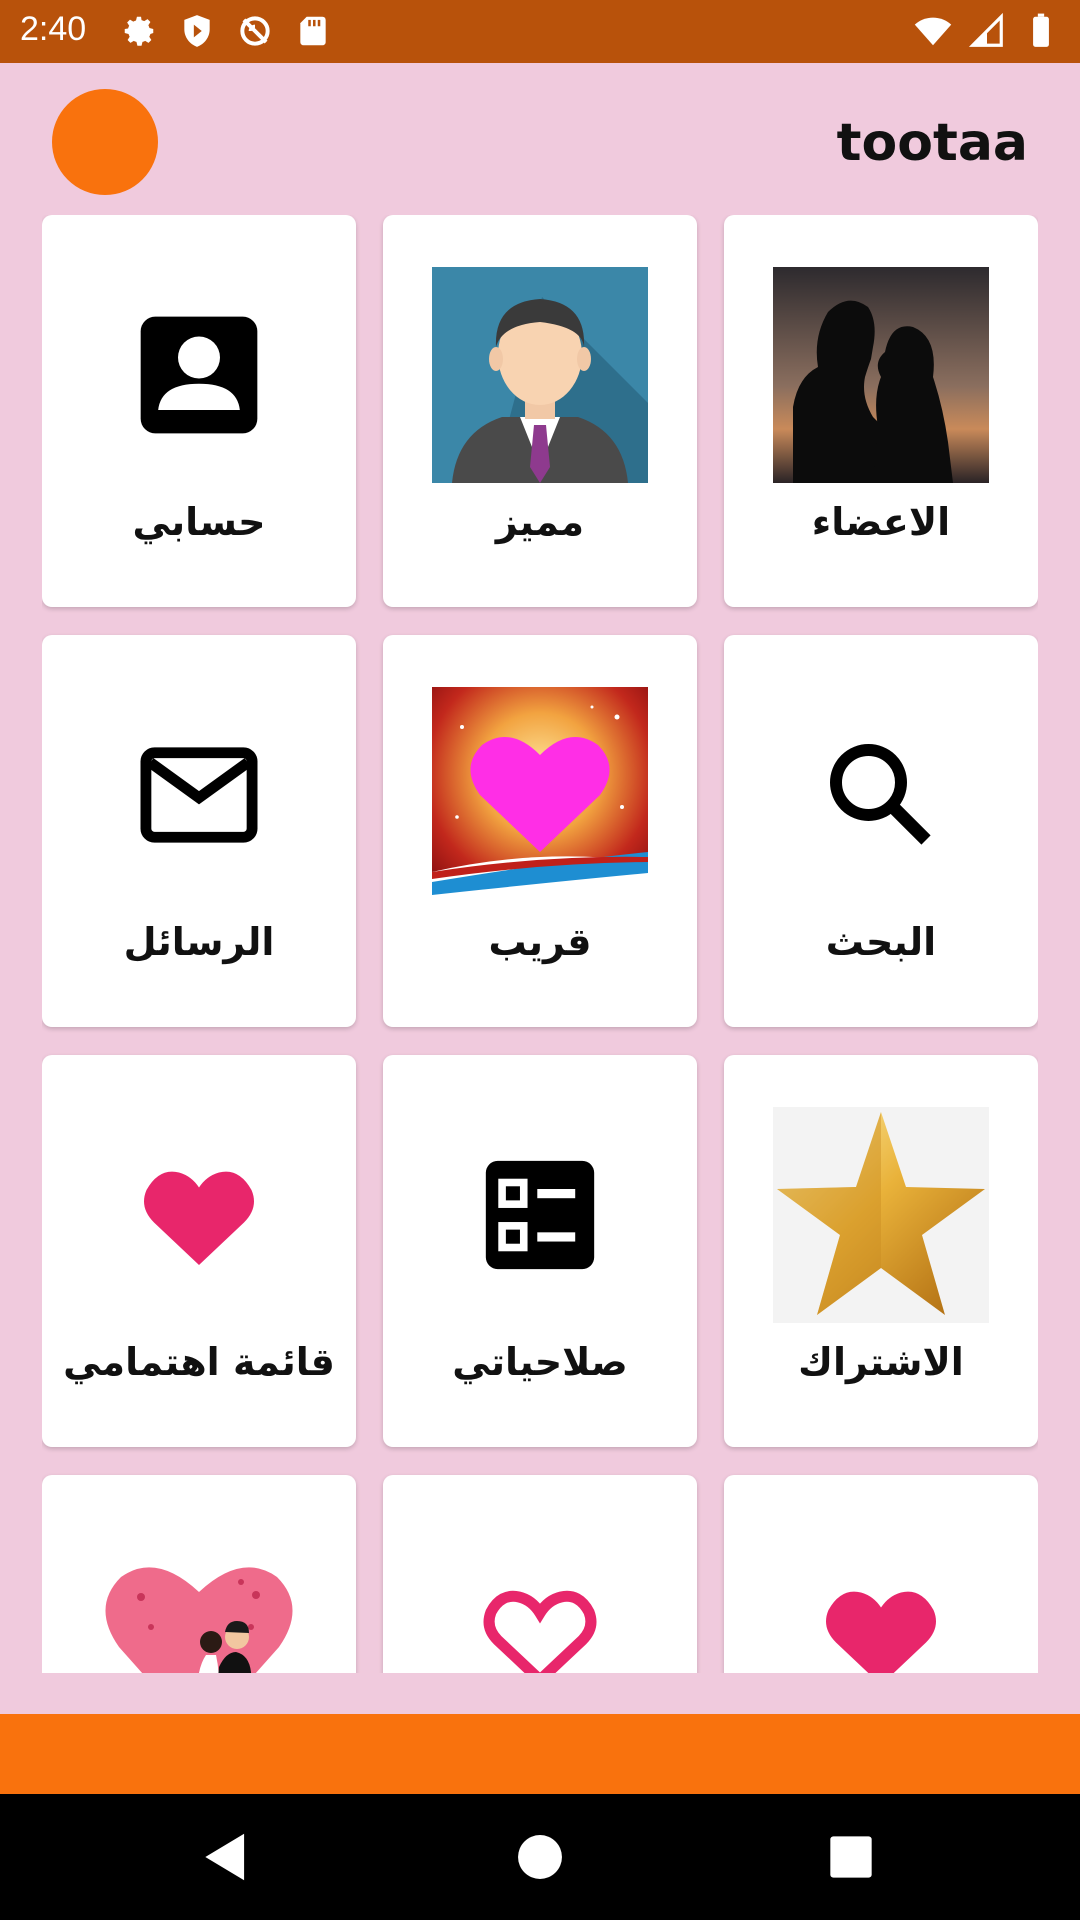 The image size is (1080, 1920). Describe the element at coordinates (851, 1857) in the screenshot. I see `recents-icon` at that location.